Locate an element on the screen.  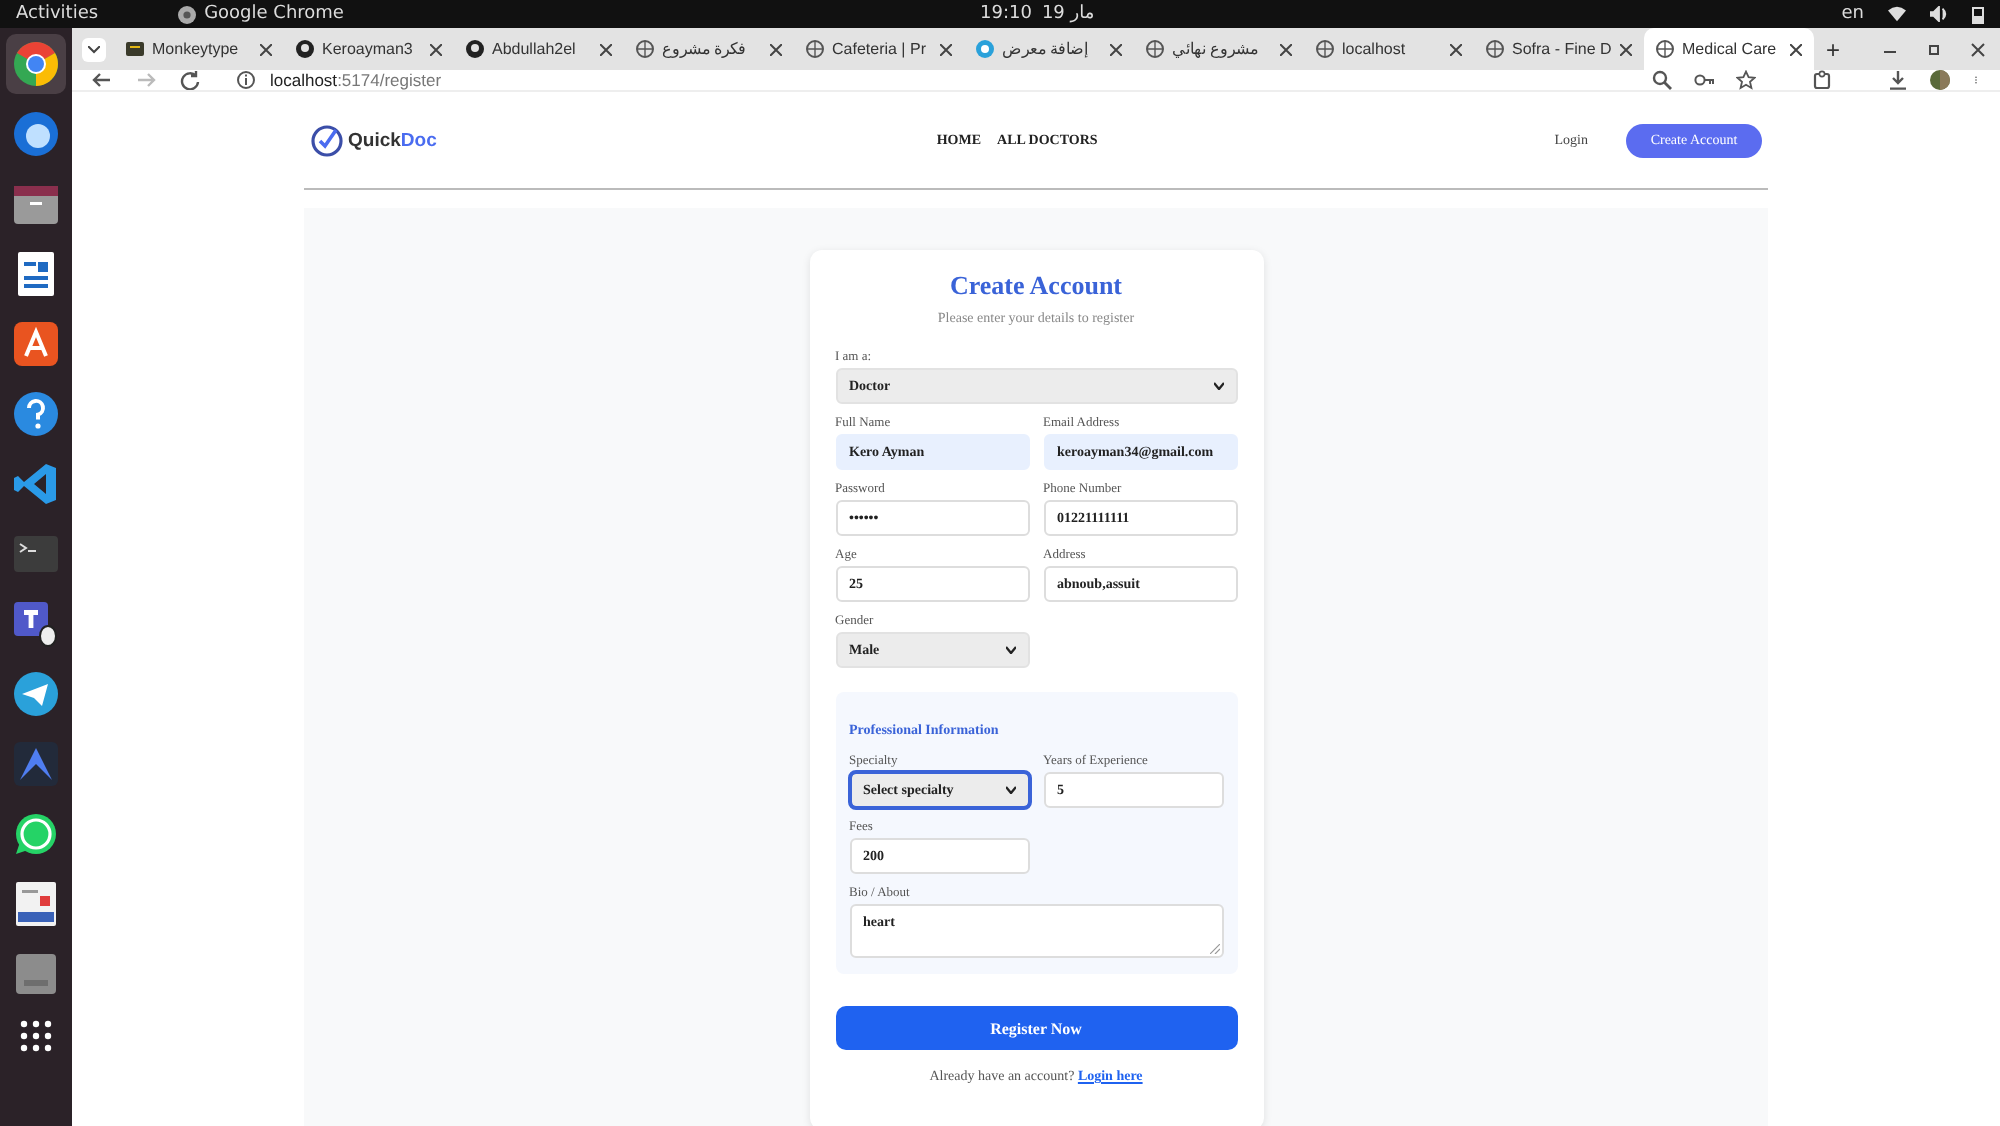
document-icon is located at coordinates (36, 274).